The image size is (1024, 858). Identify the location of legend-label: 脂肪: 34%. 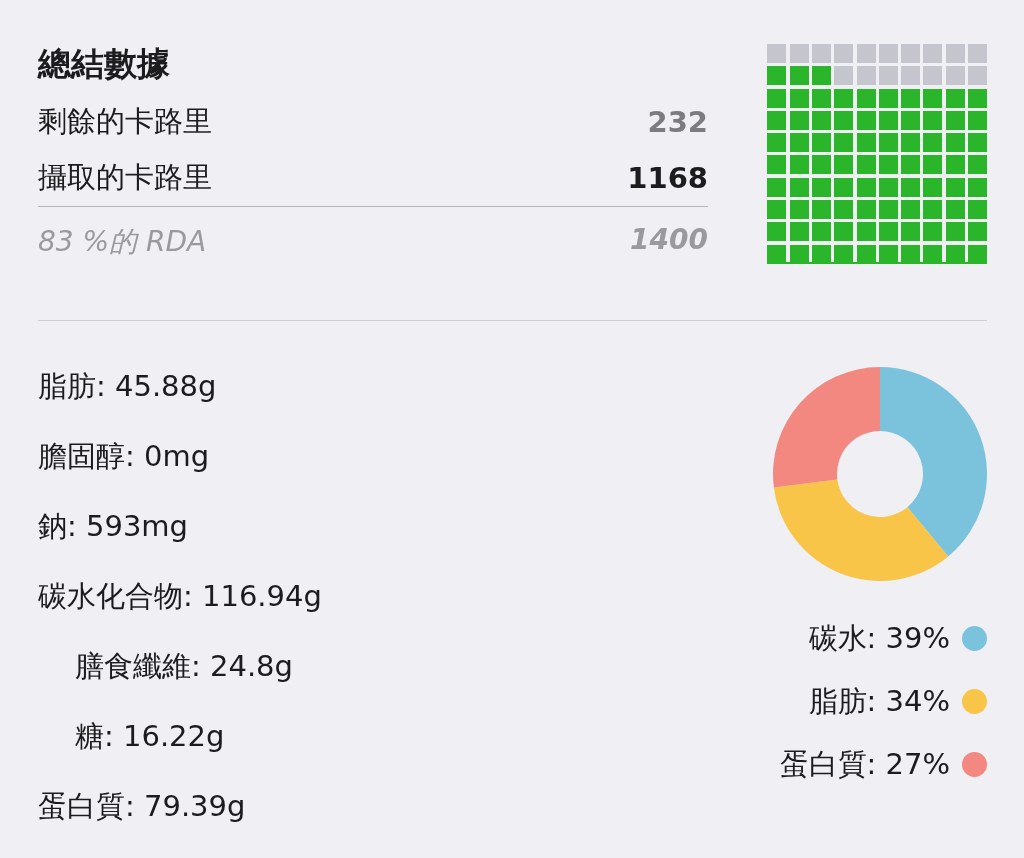
(879, 701).